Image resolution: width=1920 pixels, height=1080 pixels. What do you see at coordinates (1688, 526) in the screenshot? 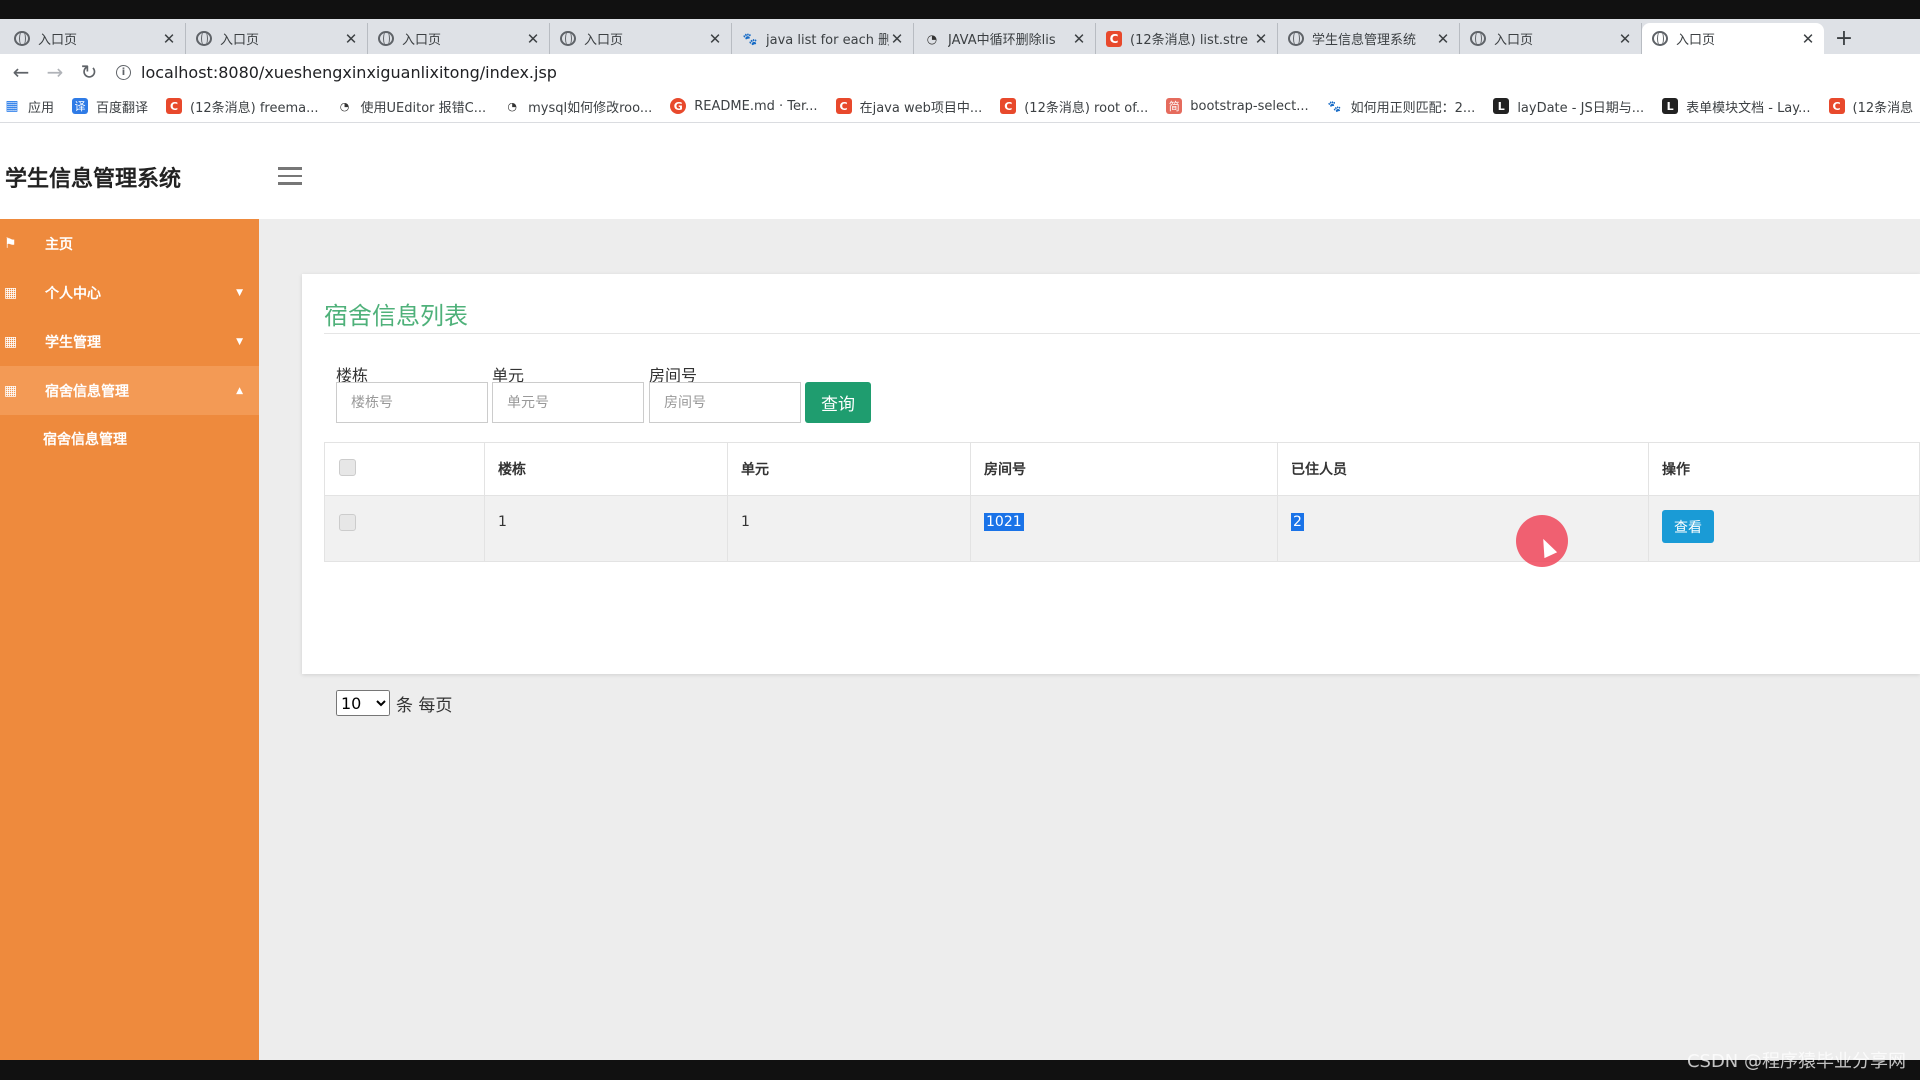
I see `view-button: 查看` at bounding box center [1688, 526].